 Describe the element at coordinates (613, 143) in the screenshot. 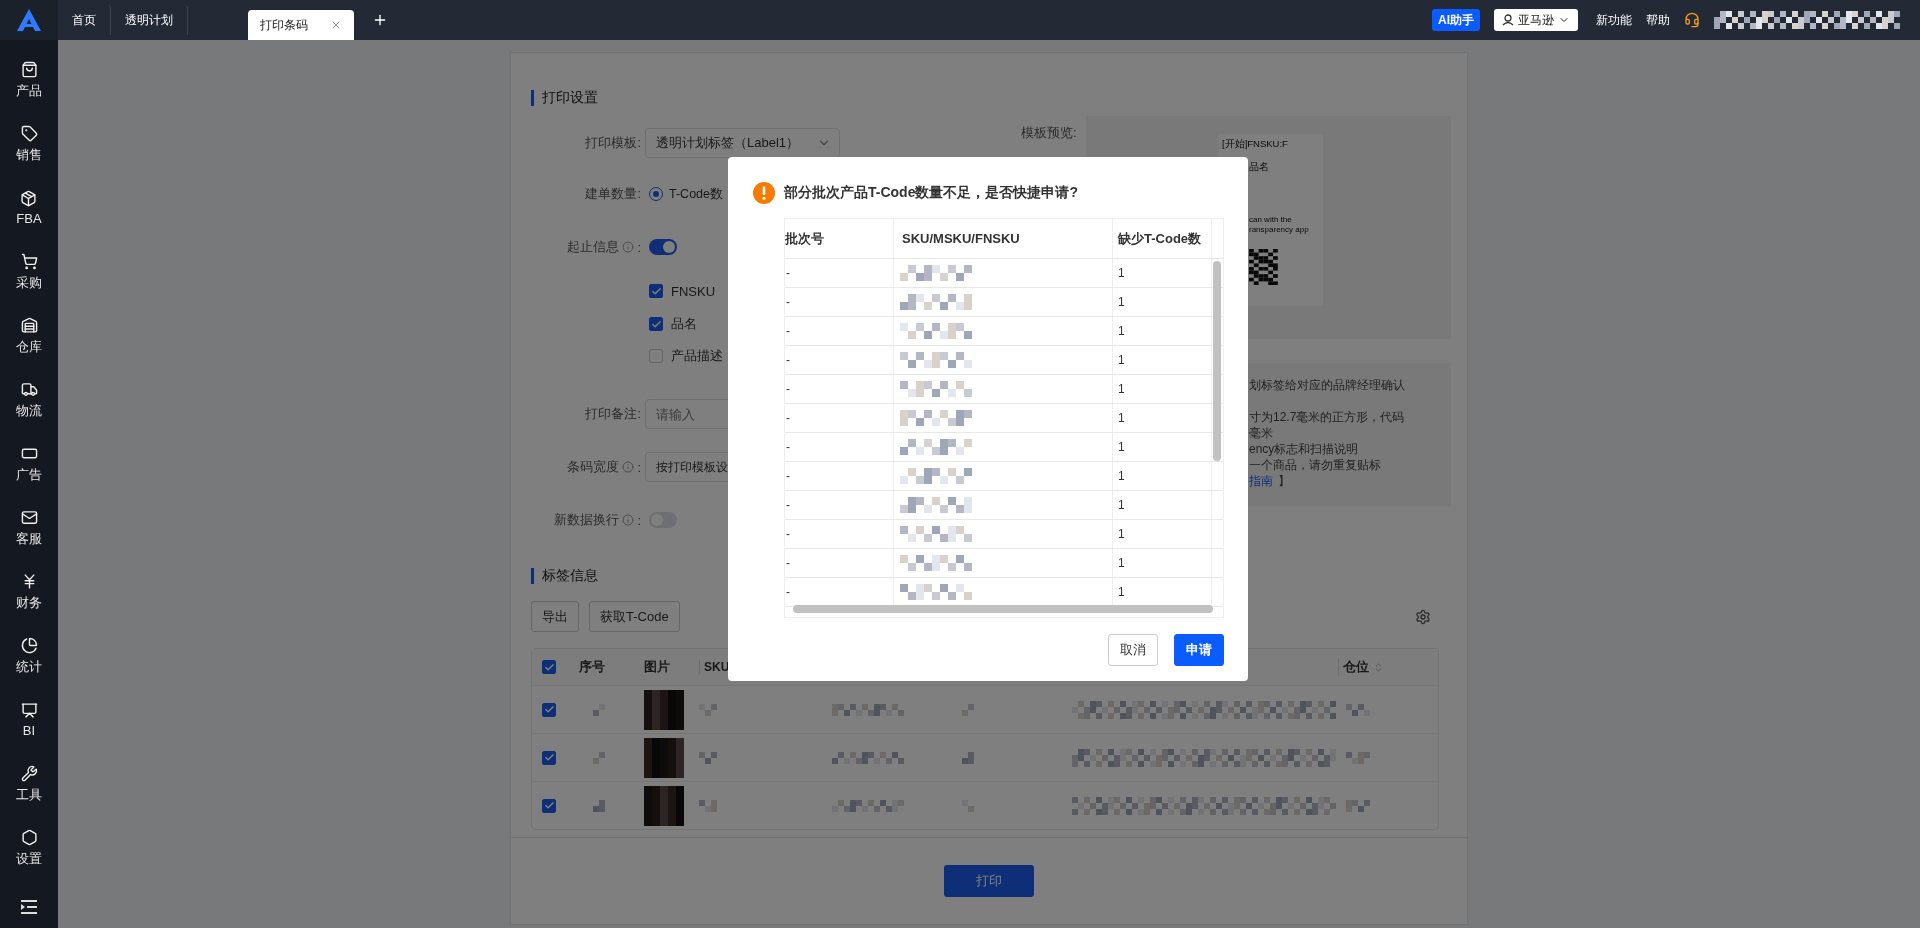

I see `field-label: 打印模板:` at that location.